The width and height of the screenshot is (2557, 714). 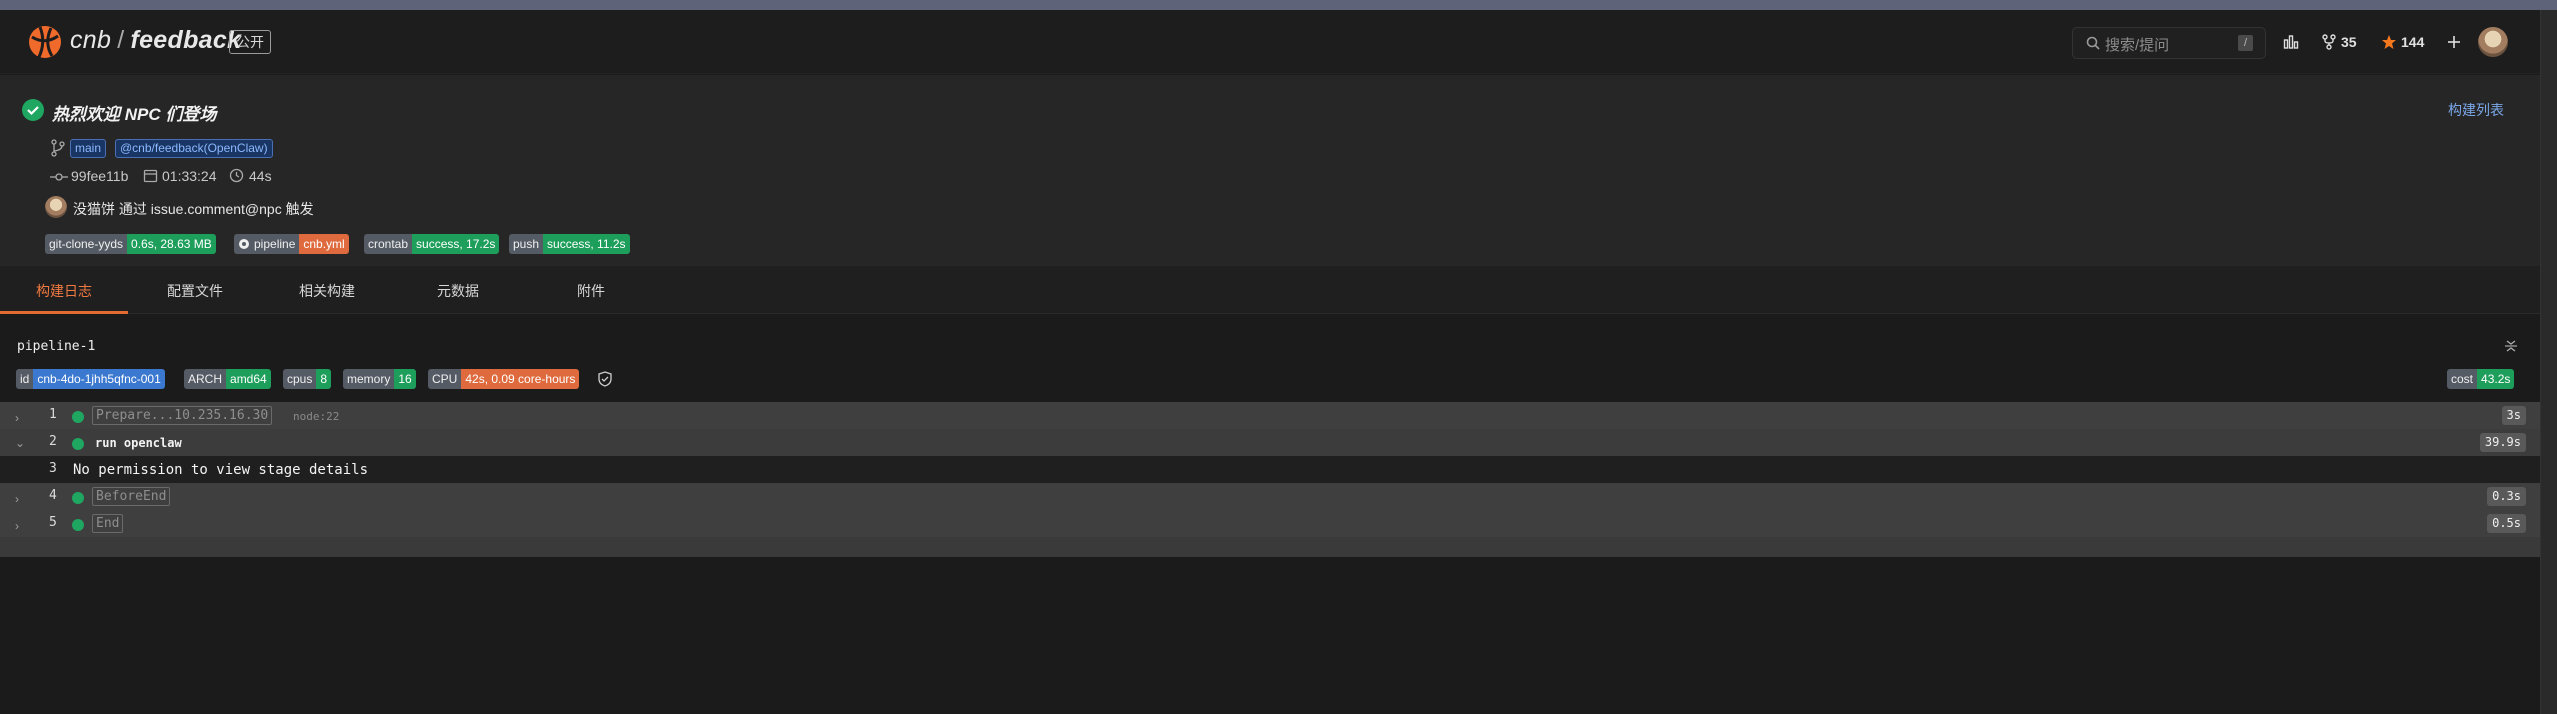 I want to click on calendar-icon, so click(x=150, y=176).